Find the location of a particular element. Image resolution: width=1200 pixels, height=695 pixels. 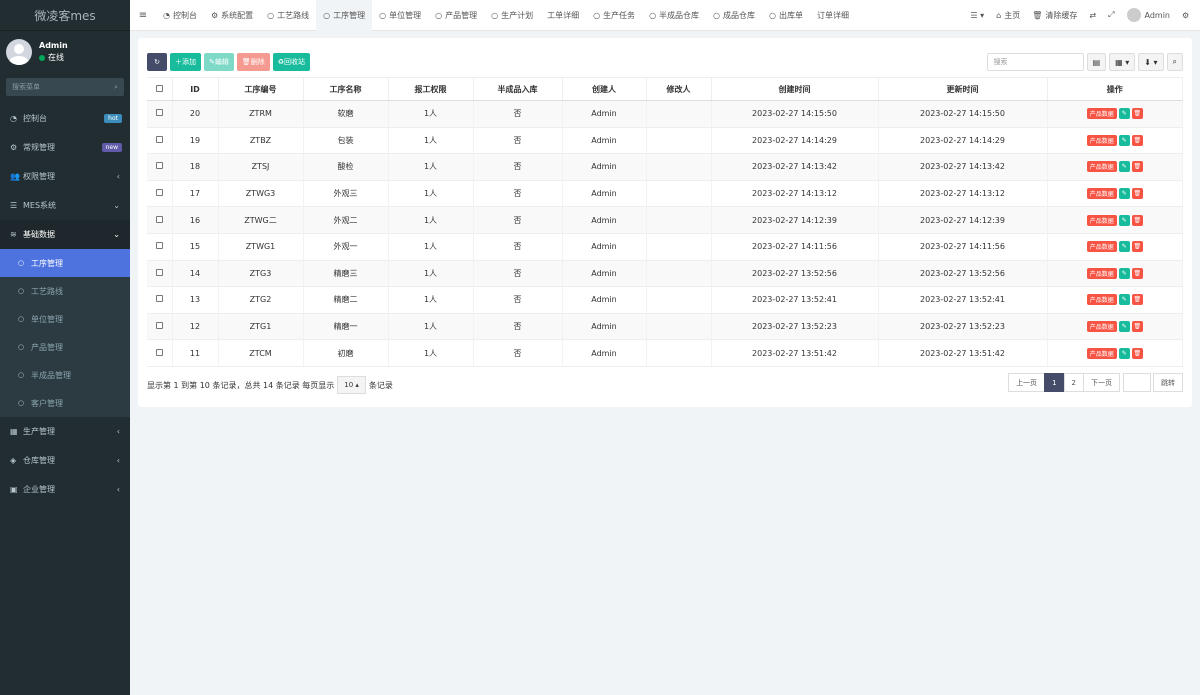

clear-cache-button: 🗑 清除缓存 is located at coordinates (1054, 15).